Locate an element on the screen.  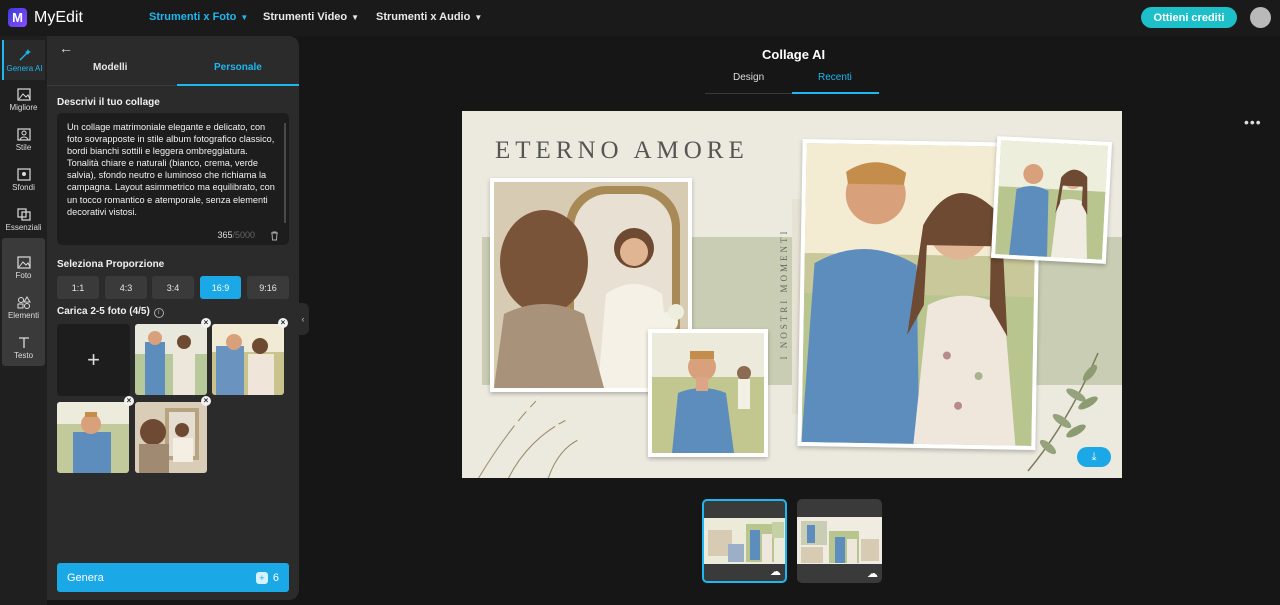
app-logo: M MyEdit is located at coordinates (45, 17).